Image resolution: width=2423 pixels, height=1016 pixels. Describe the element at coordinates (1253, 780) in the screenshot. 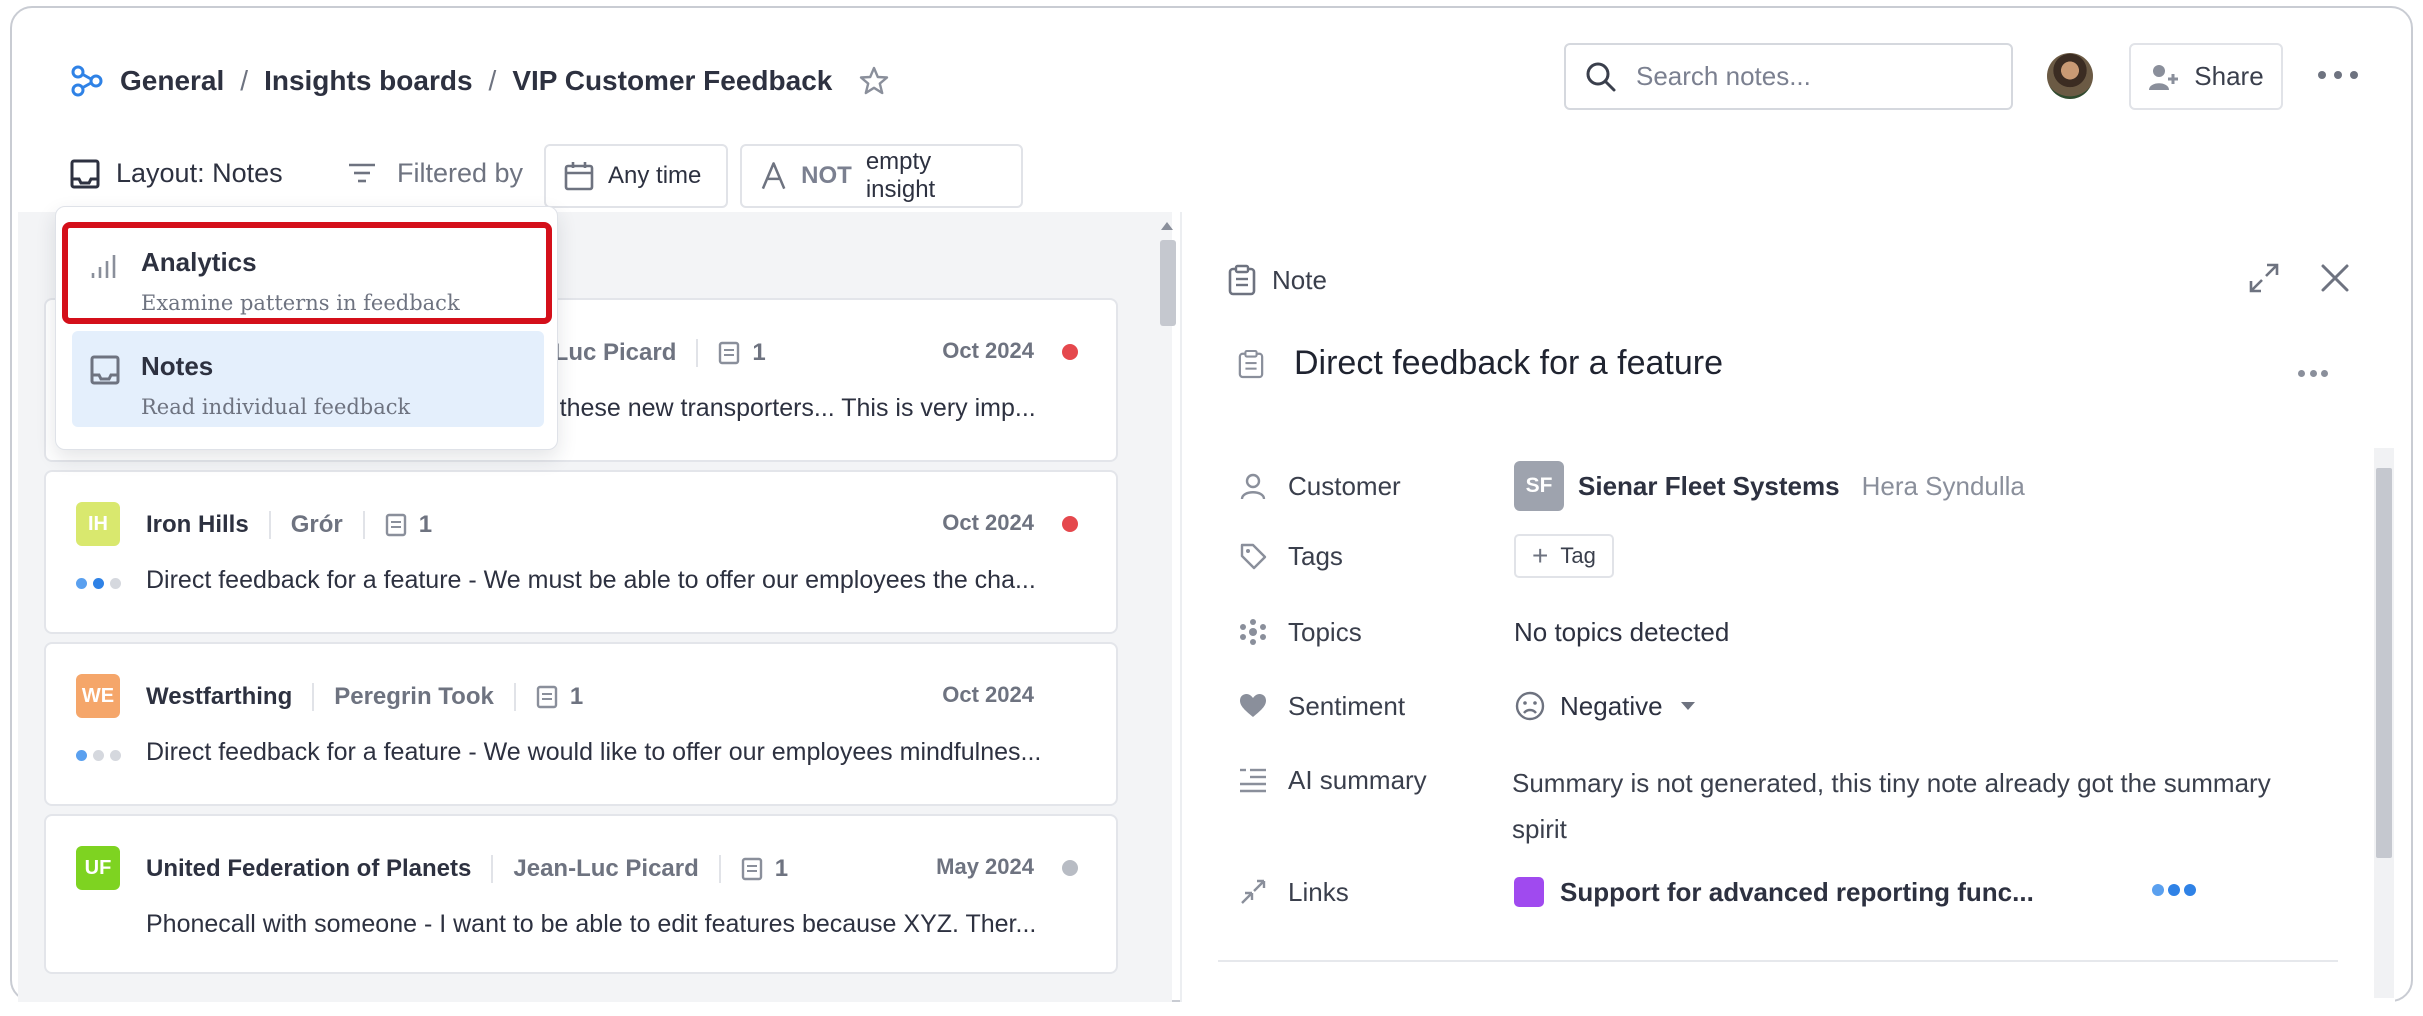

I see `ai-summary-icon` at that location.